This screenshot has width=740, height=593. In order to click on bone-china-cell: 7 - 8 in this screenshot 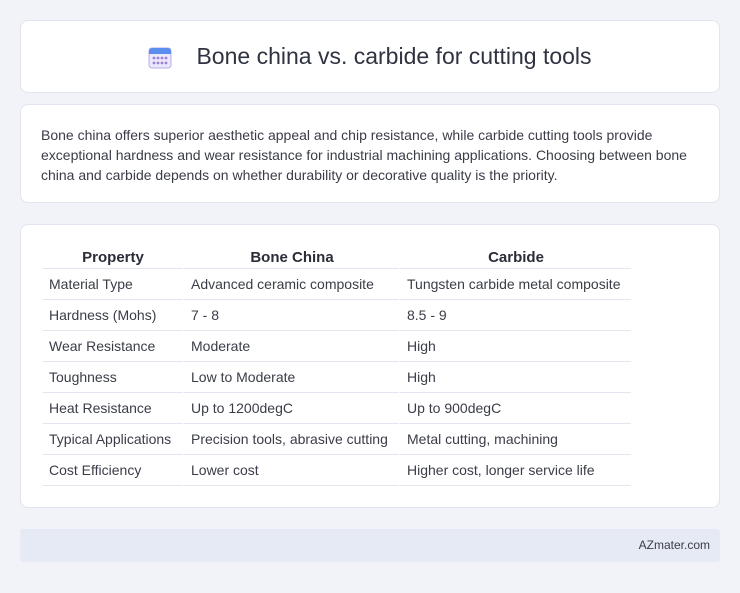, I will do `click(291, 315)`.